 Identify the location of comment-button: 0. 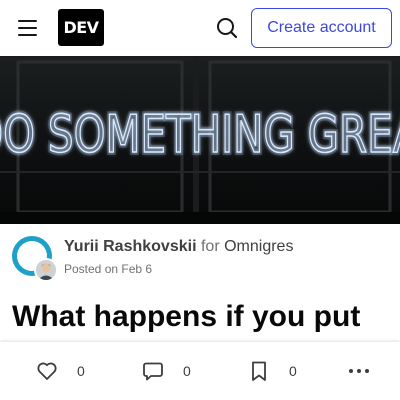
(166, 371).